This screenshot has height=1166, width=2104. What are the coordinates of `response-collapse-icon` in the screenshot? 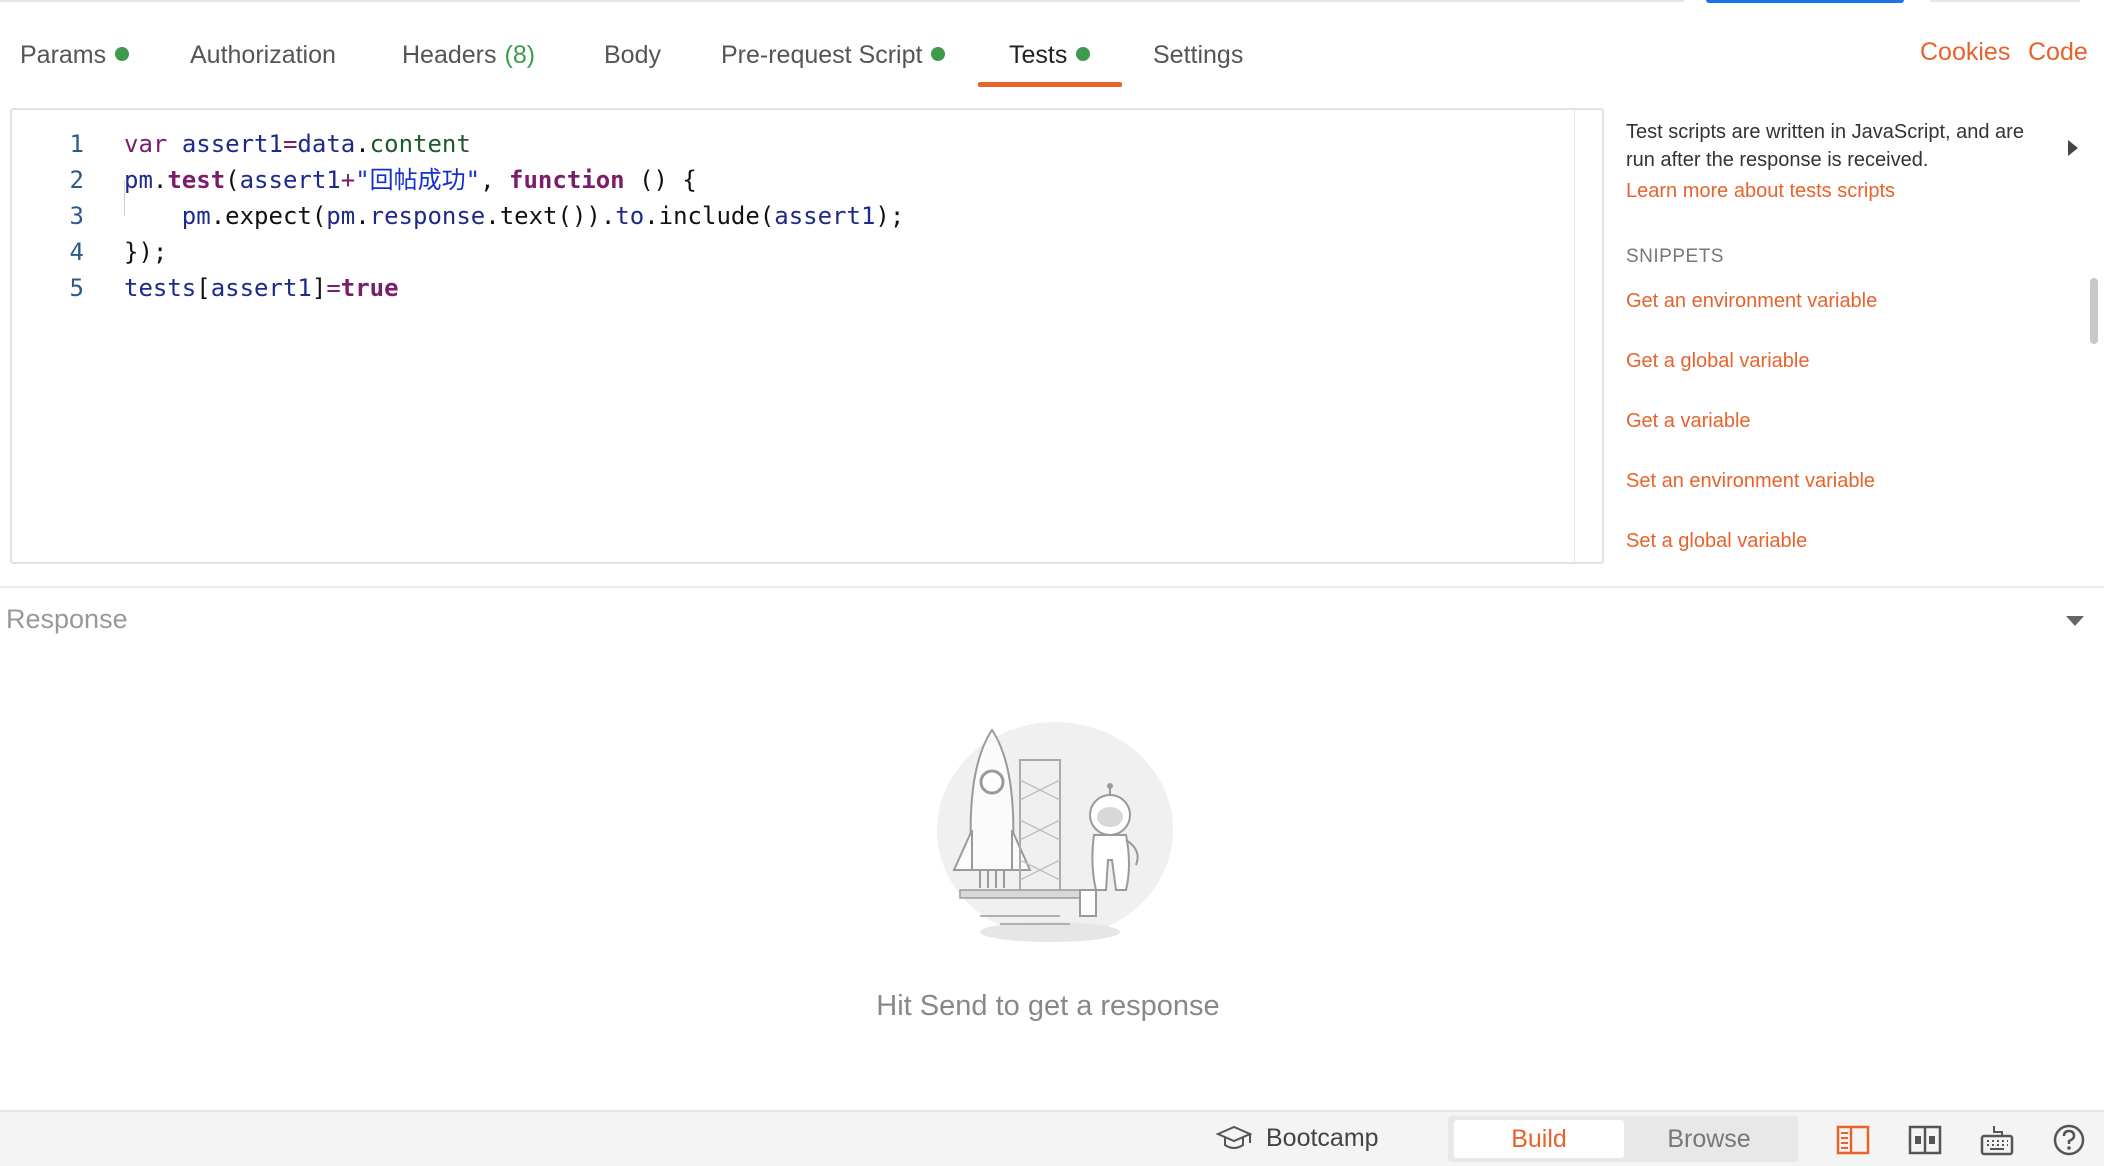 It's located at (2075, 621).